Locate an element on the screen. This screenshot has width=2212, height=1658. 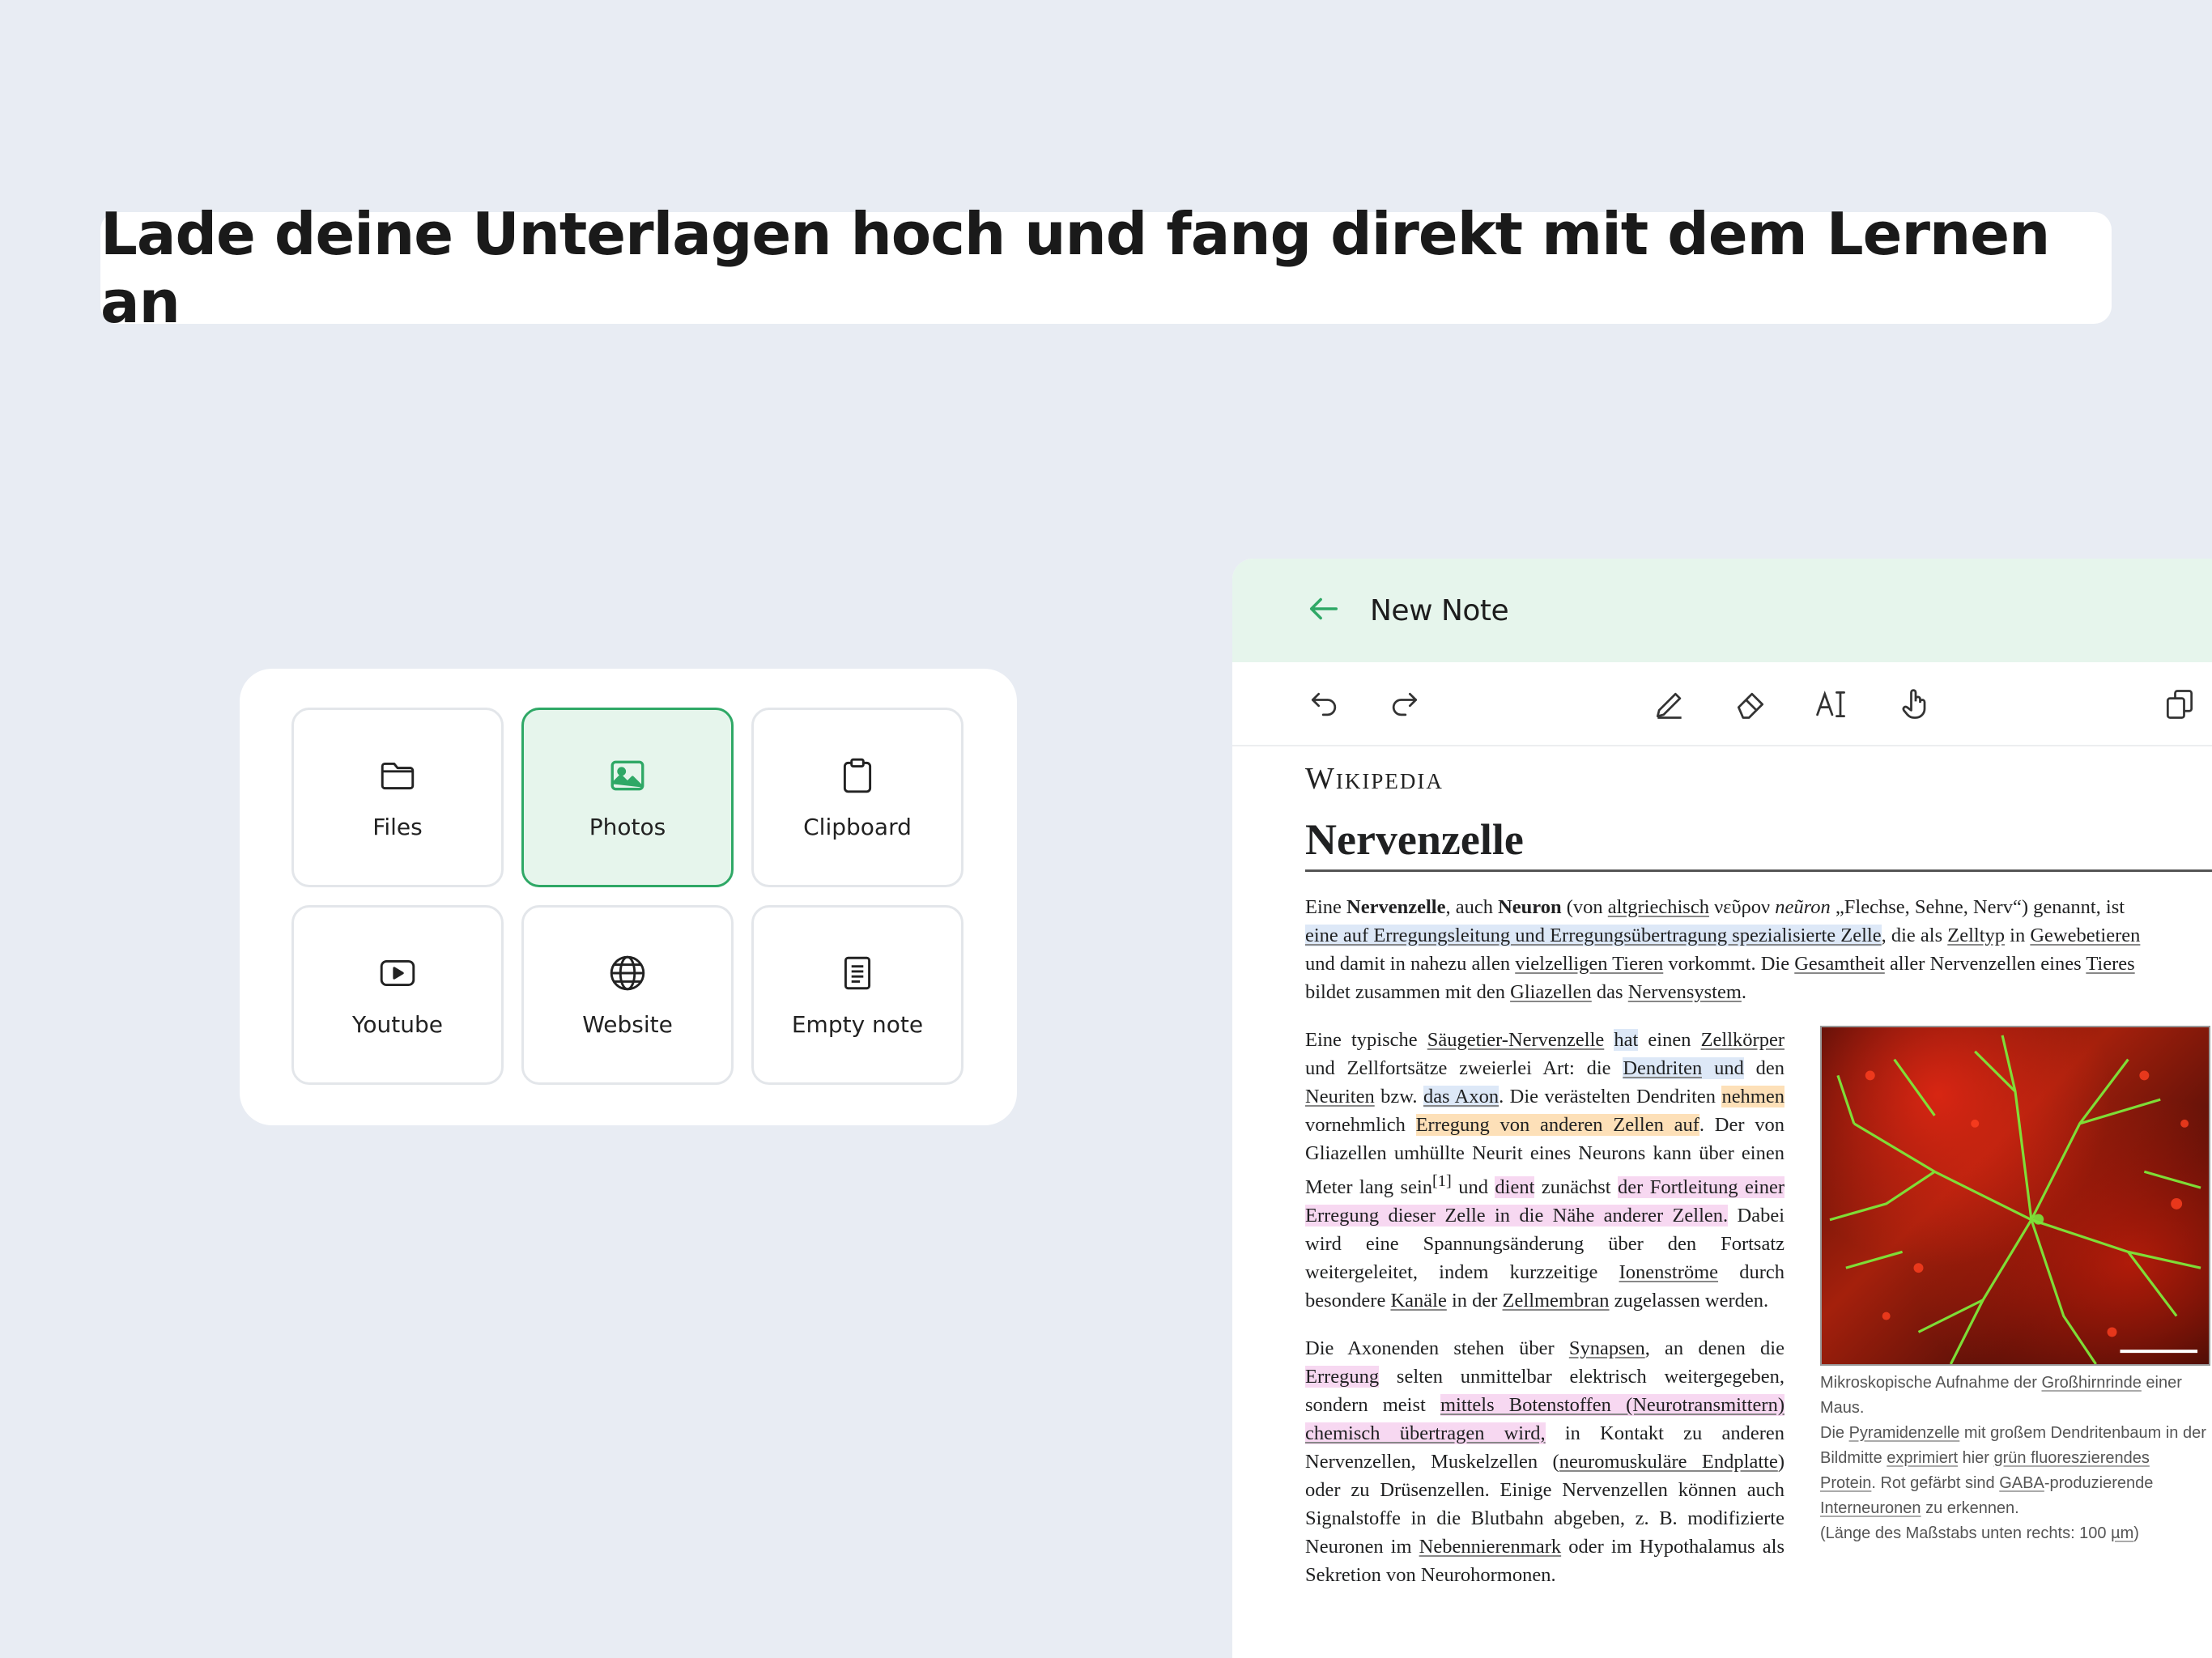
pen-tool is located at coordinates (1670, 704).